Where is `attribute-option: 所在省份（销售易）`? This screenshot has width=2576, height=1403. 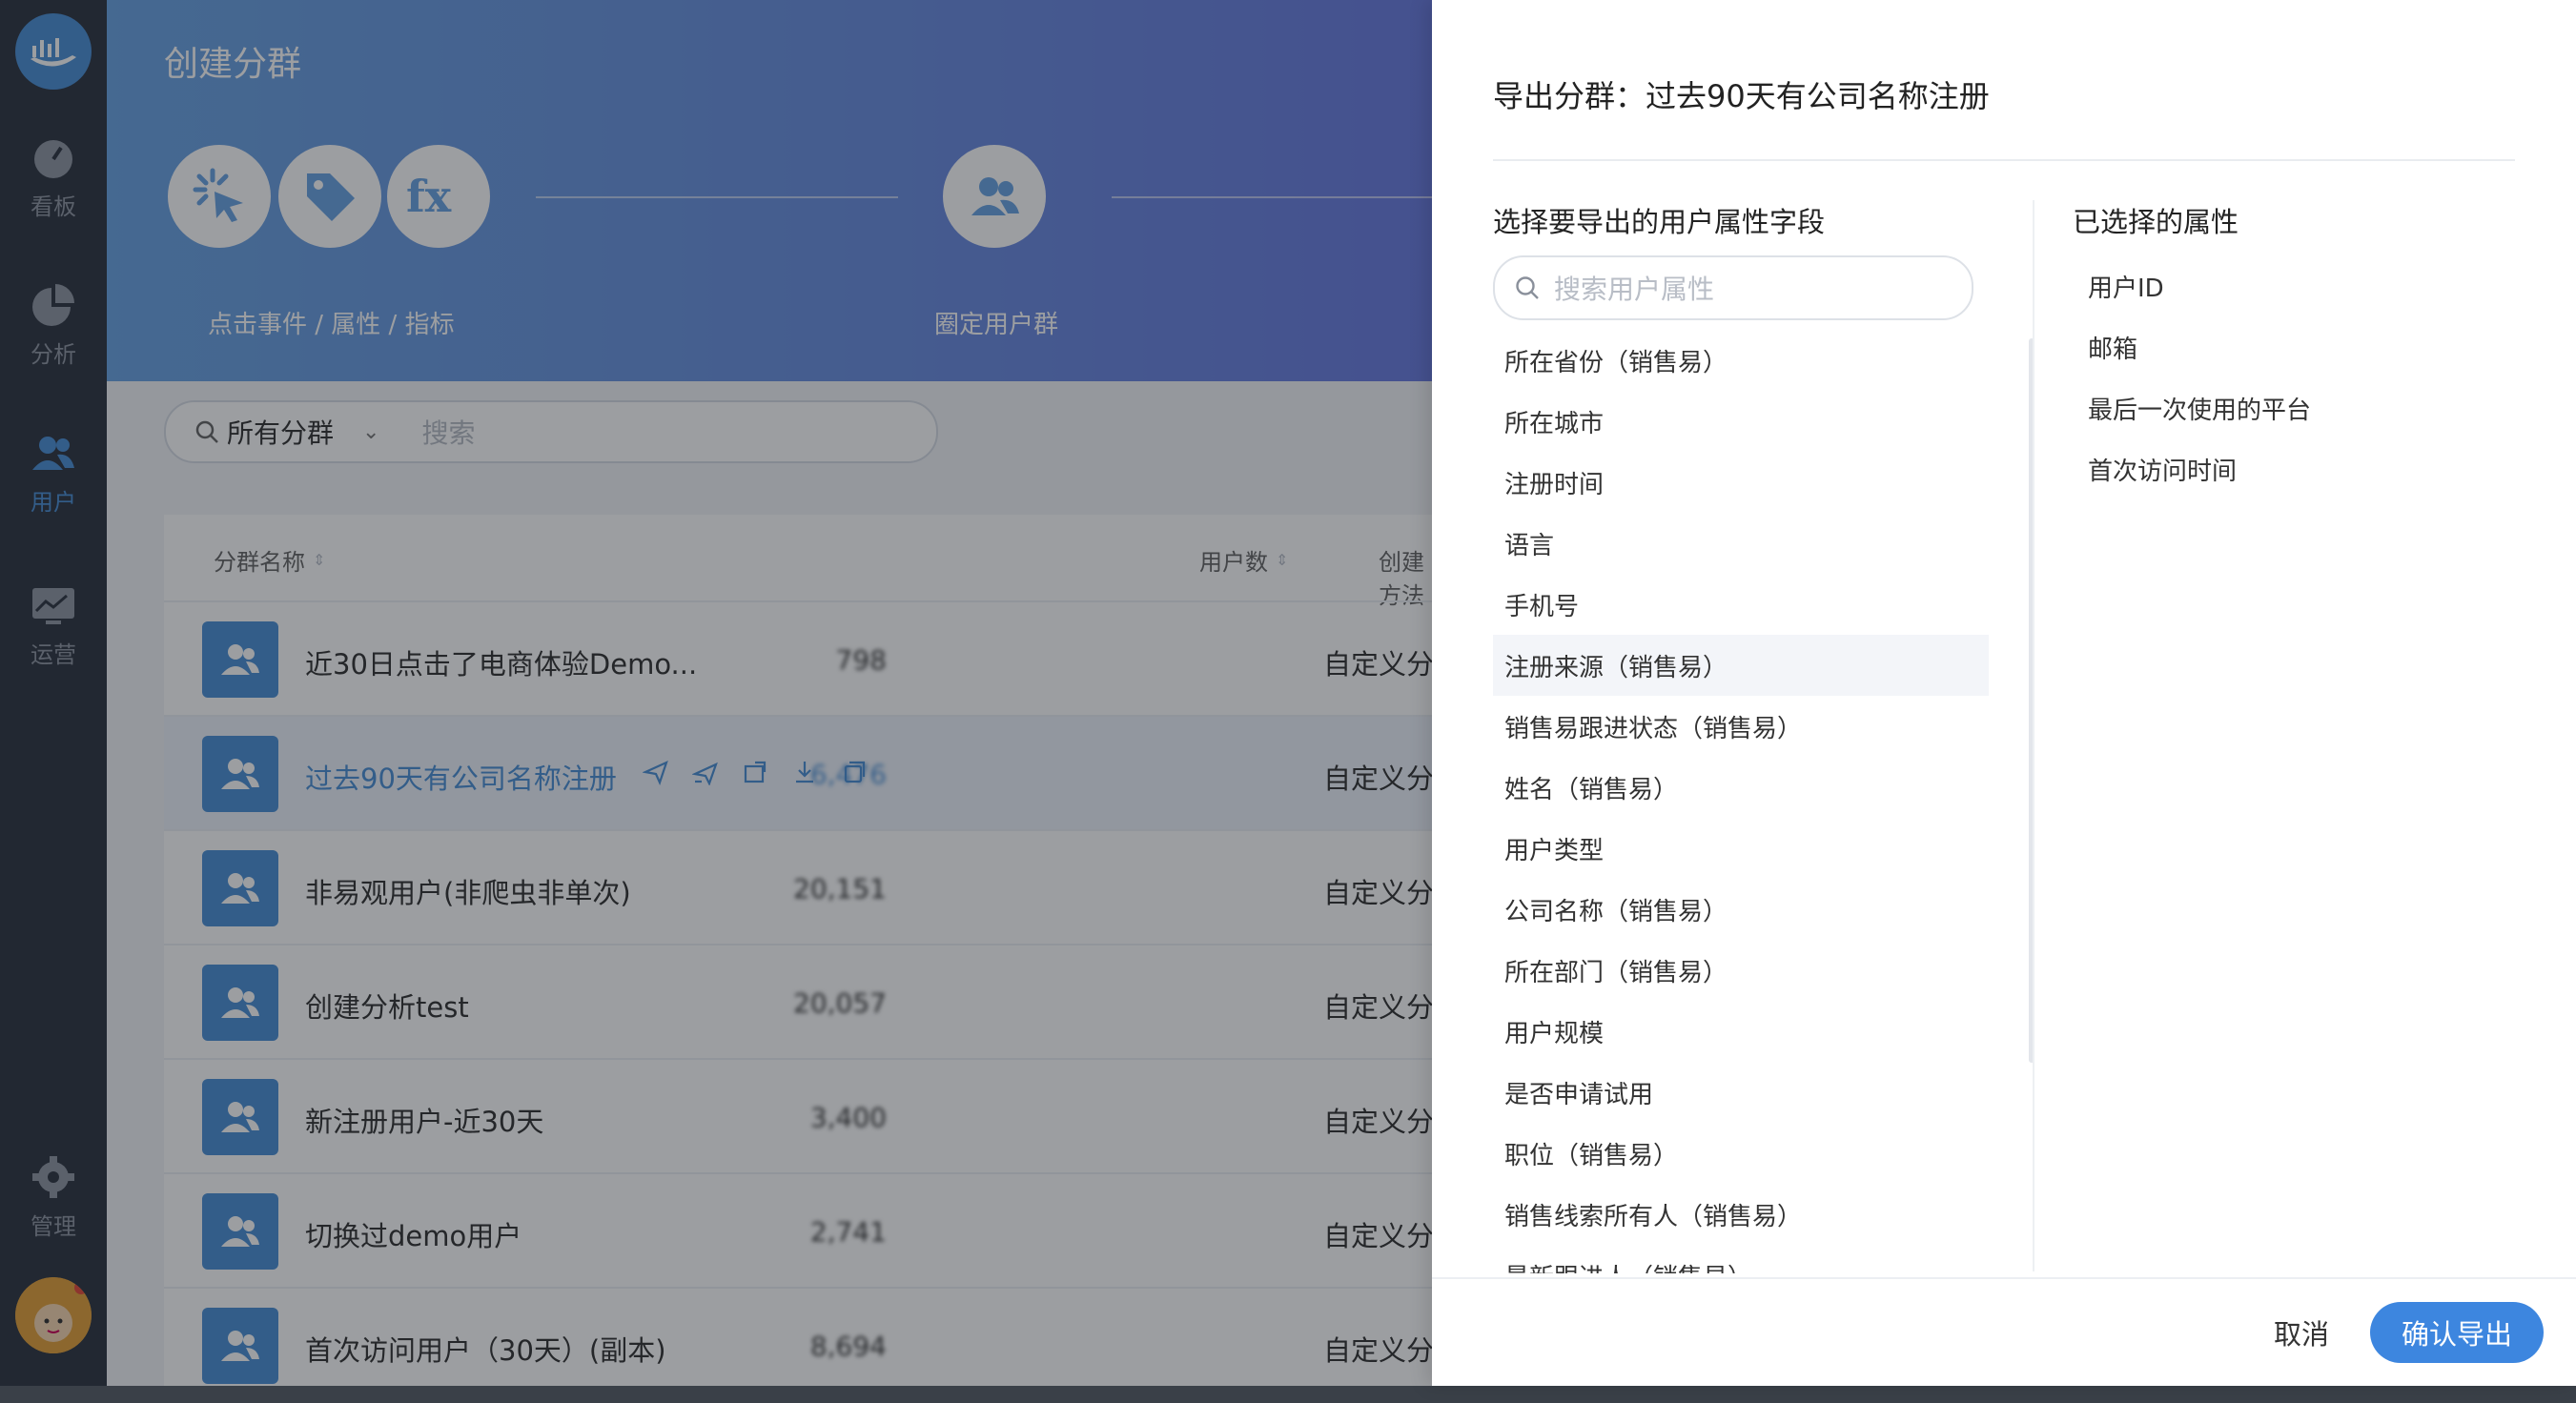
attribute-option: 所在省份（销售易） is located at coordinates (1741, 360).